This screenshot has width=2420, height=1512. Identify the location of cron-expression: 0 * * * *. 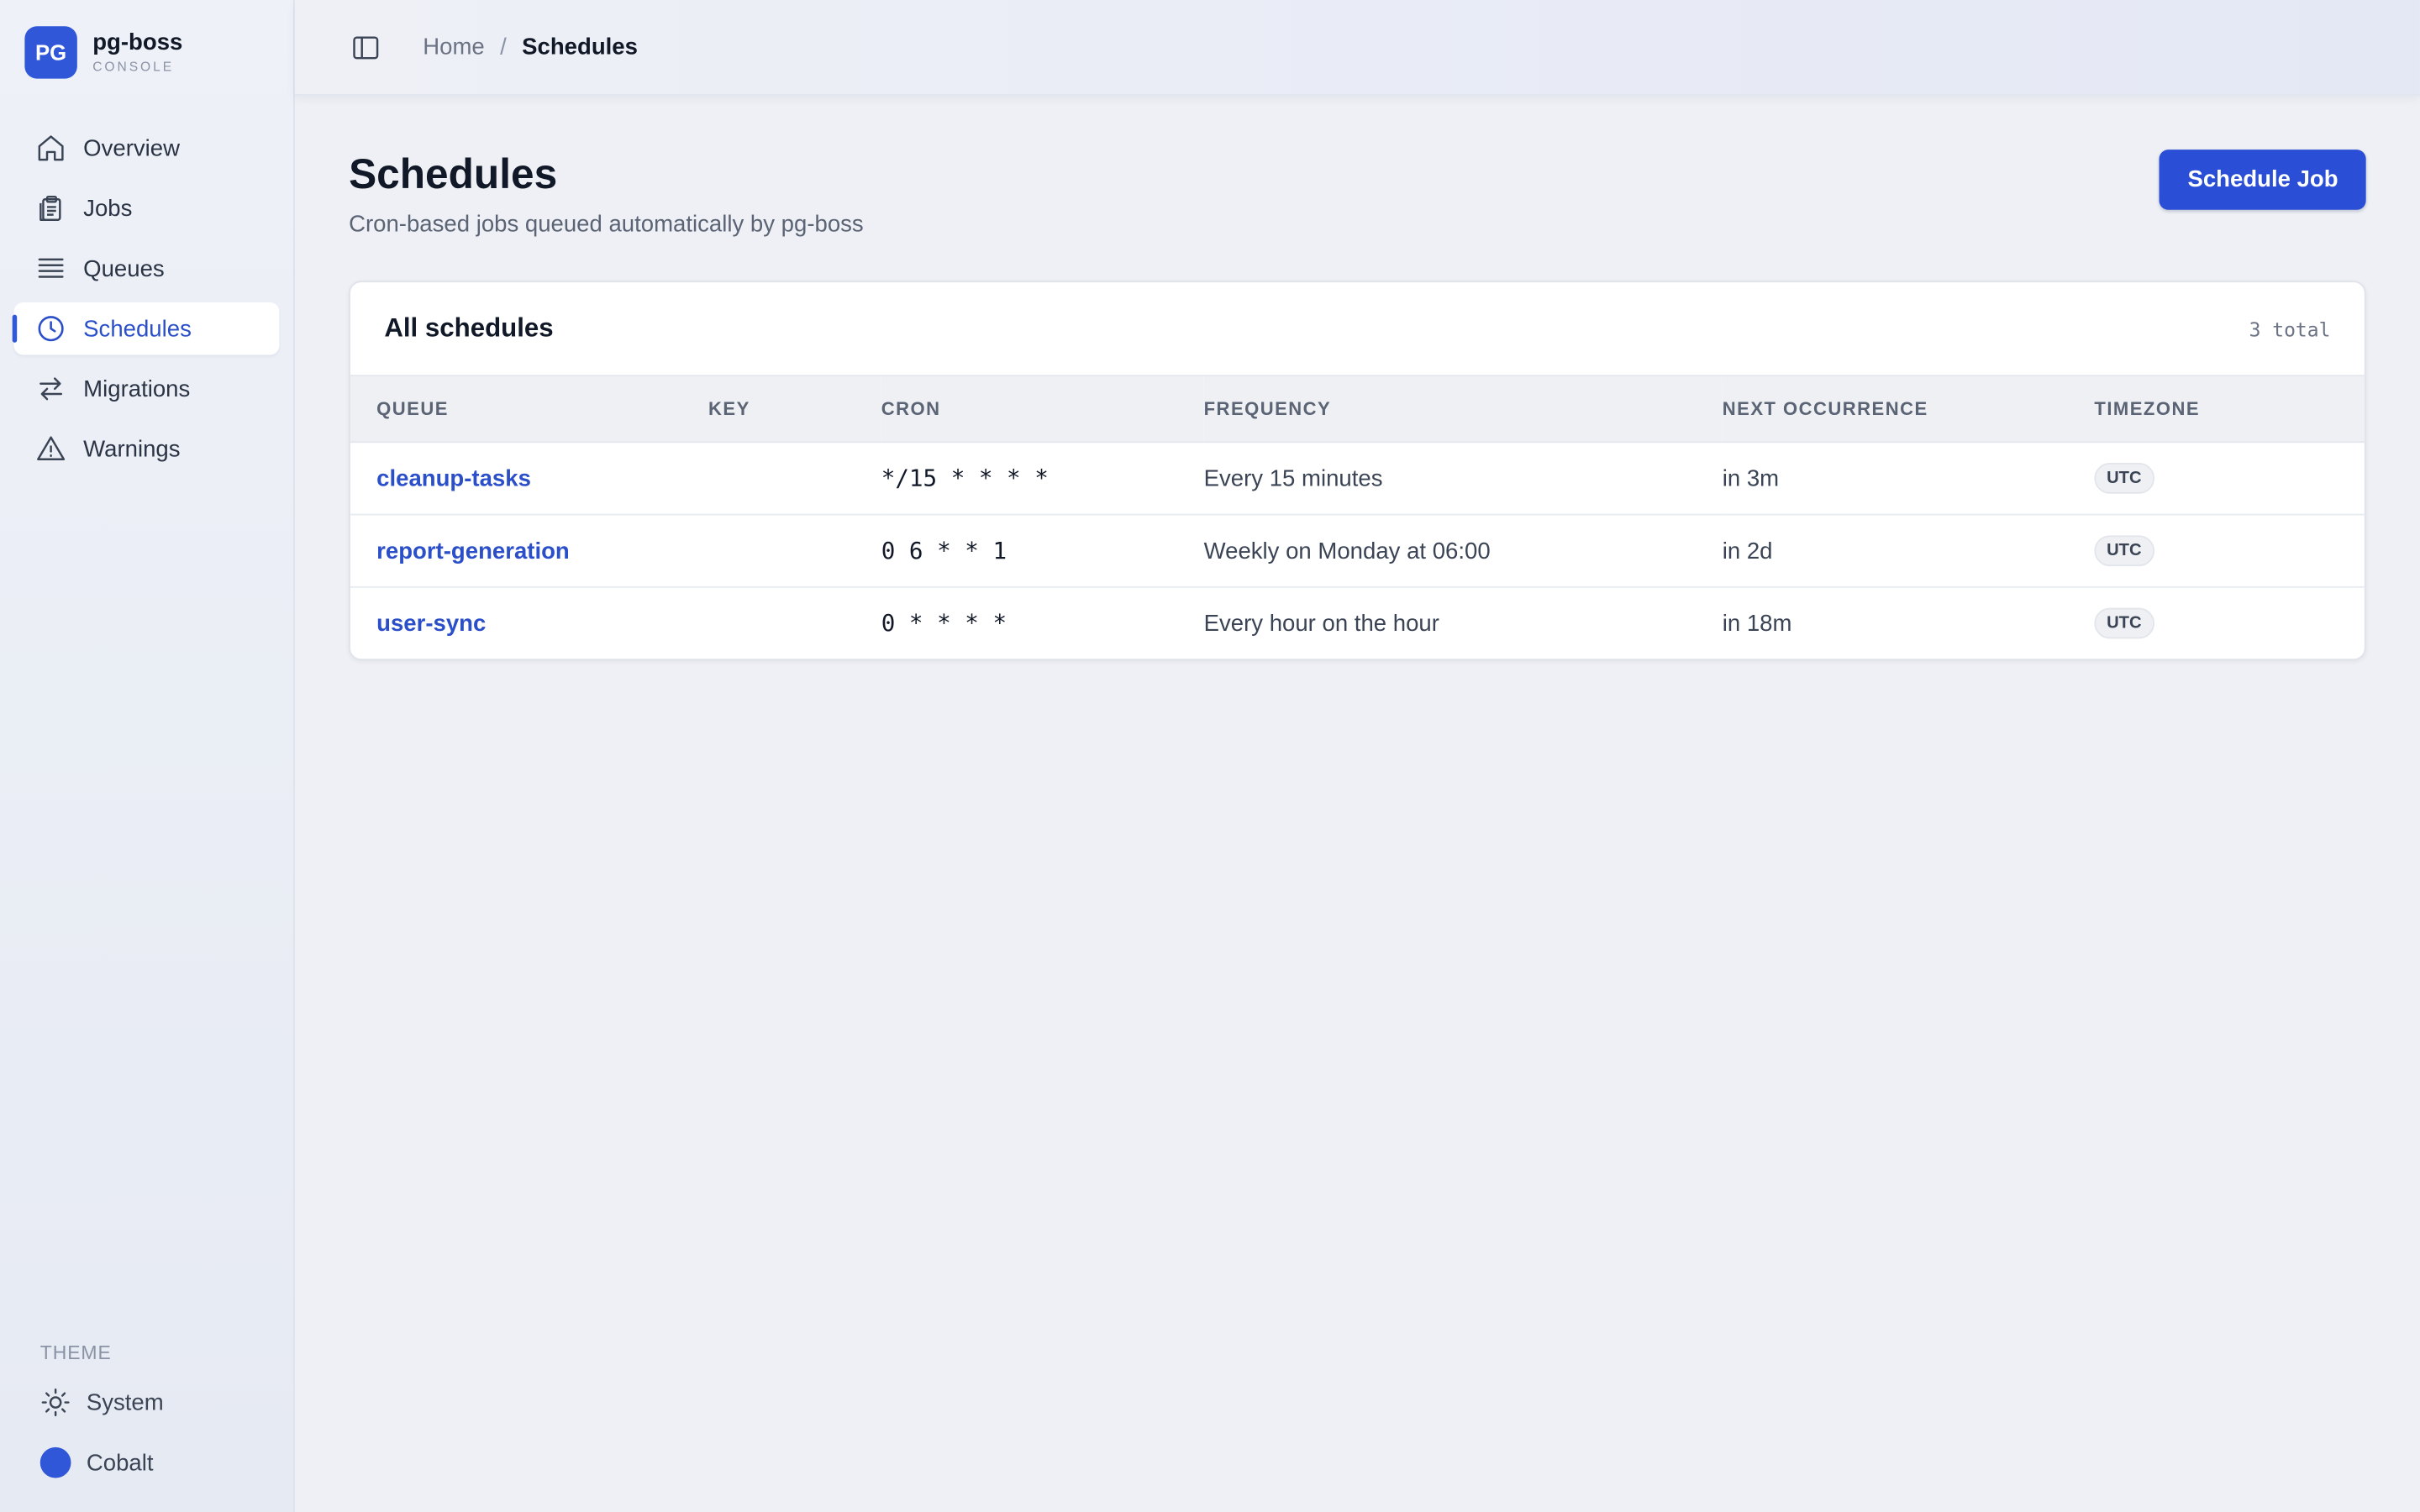
(944, 623).